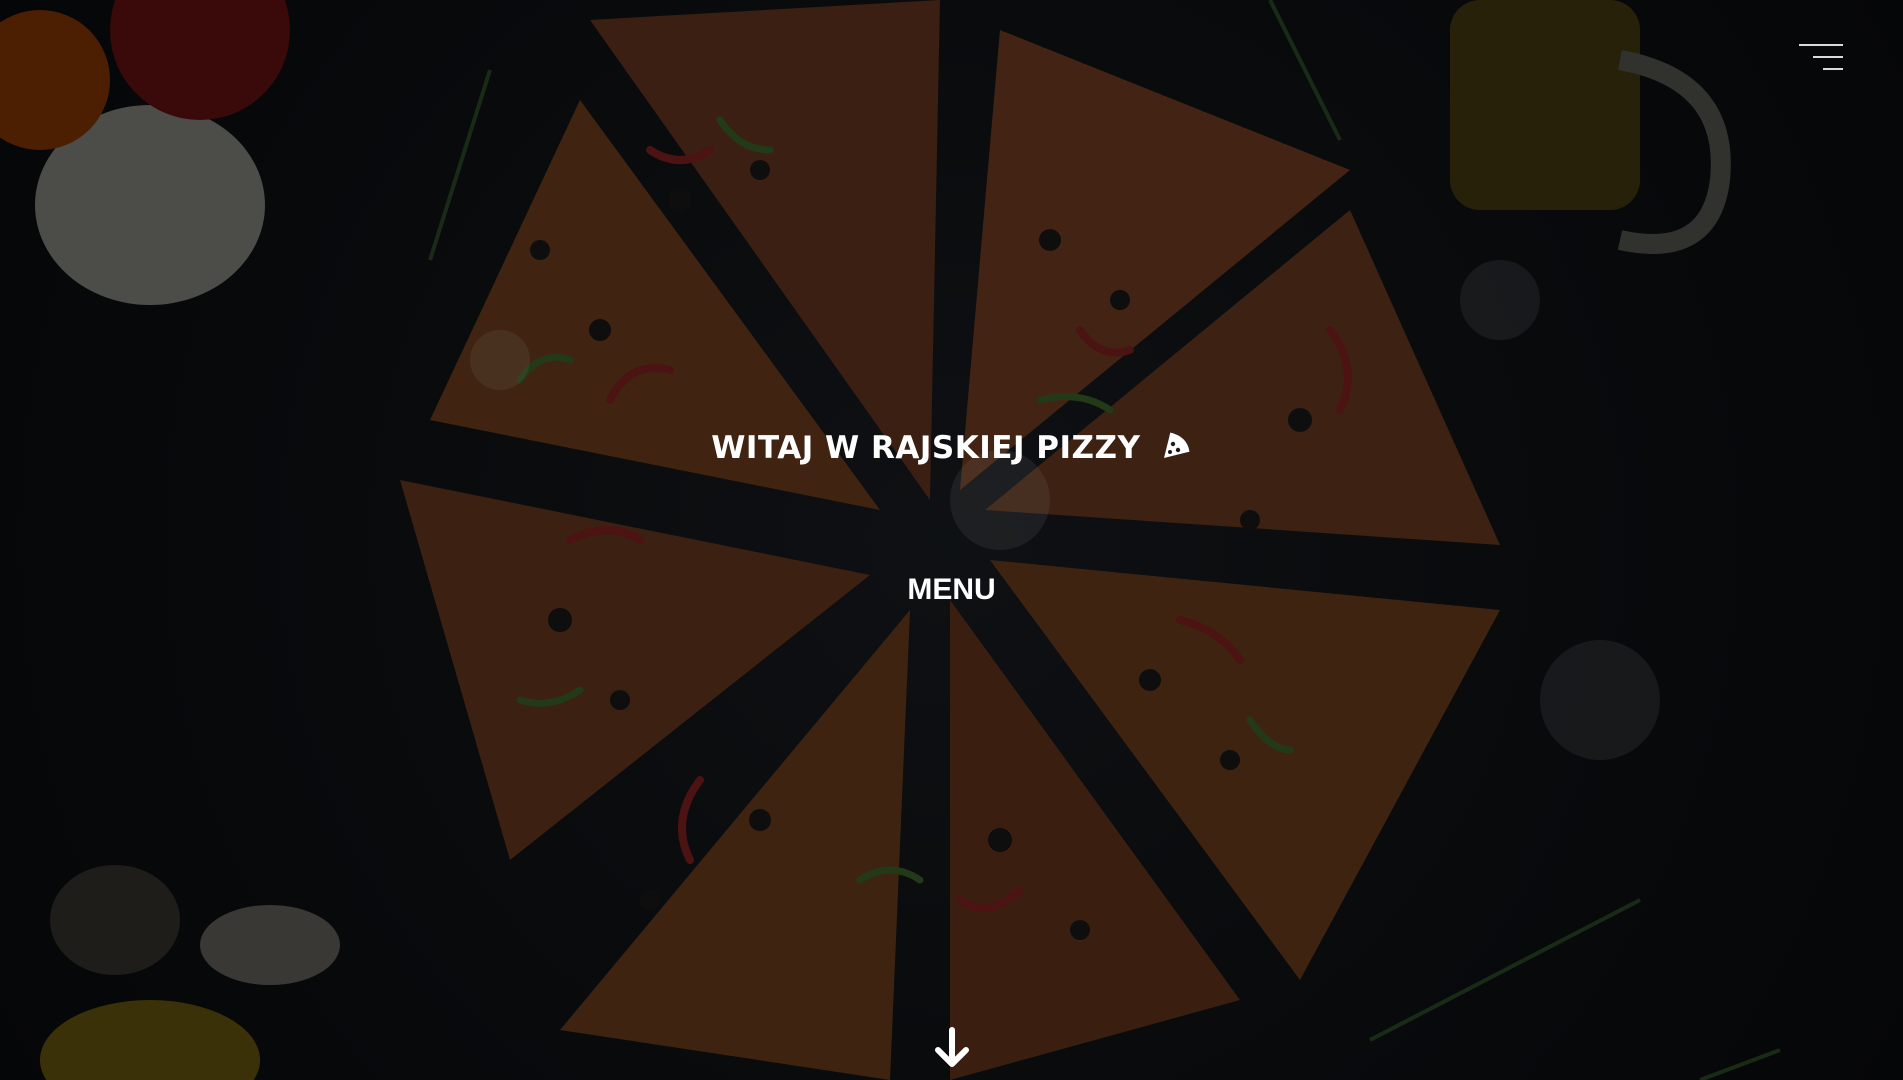 This screenshot has width=1903, height=1080. What do you see at coordinates (1828, 57) in the screenshot?
I see `menu-line-middle` at bounding box center [1828, 57].